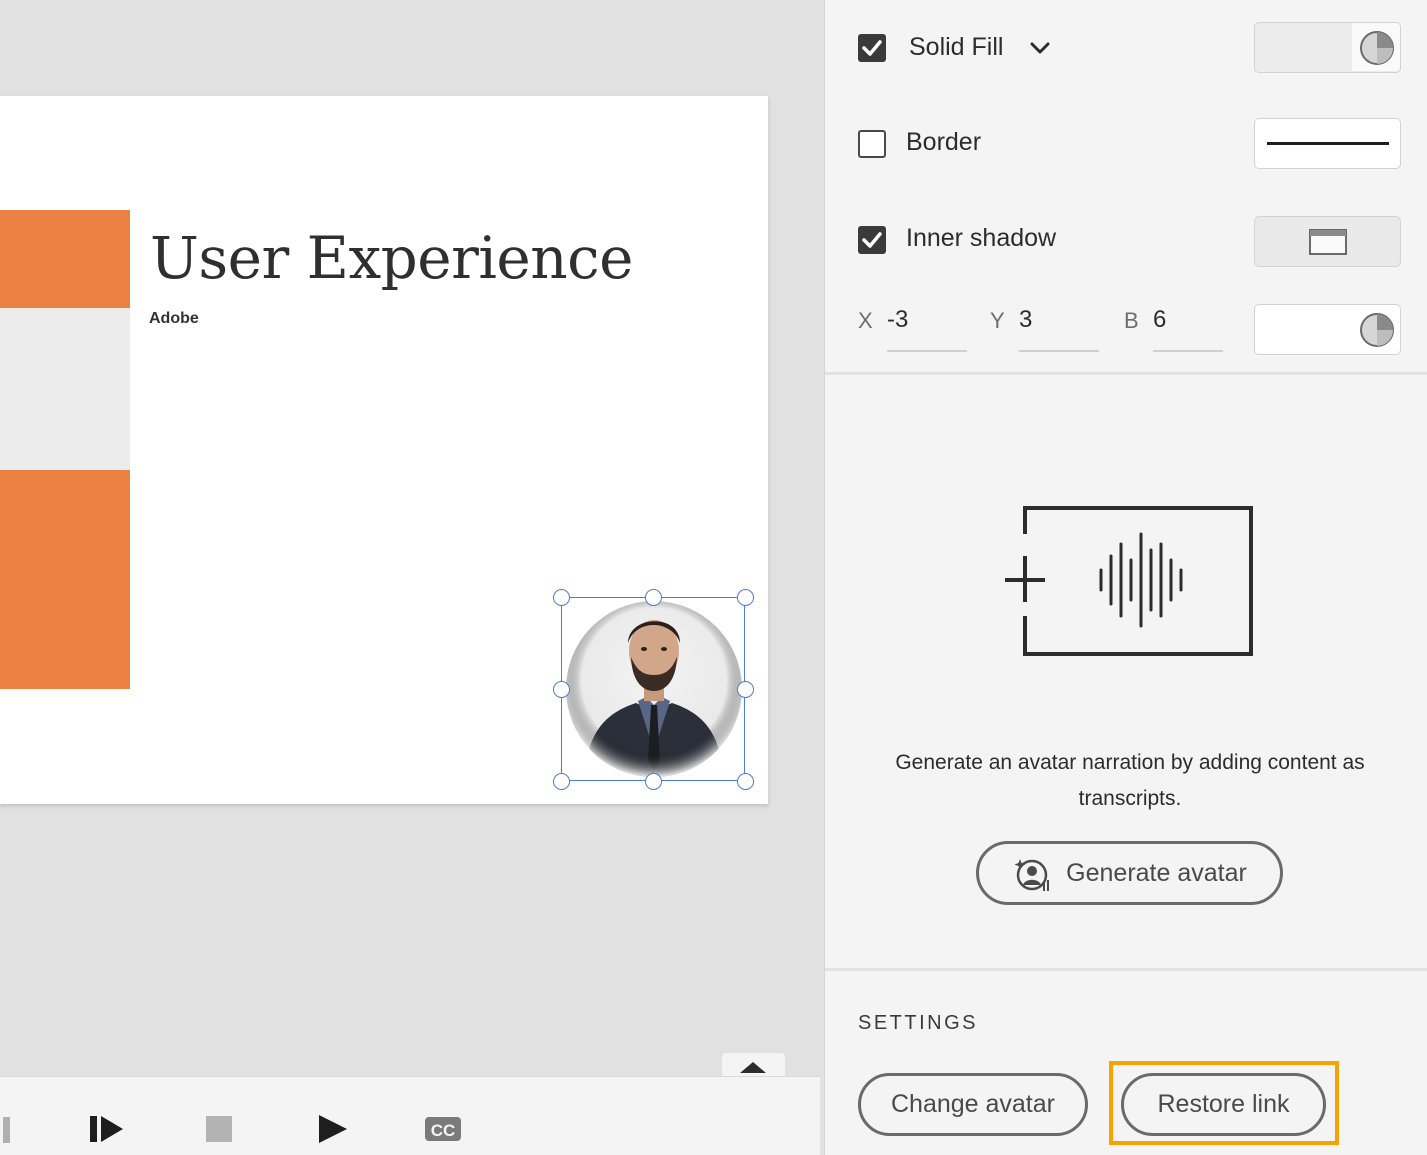 The image size is (1427, 1155). I want to click on avatar-selection-frame, so click(653, 689).